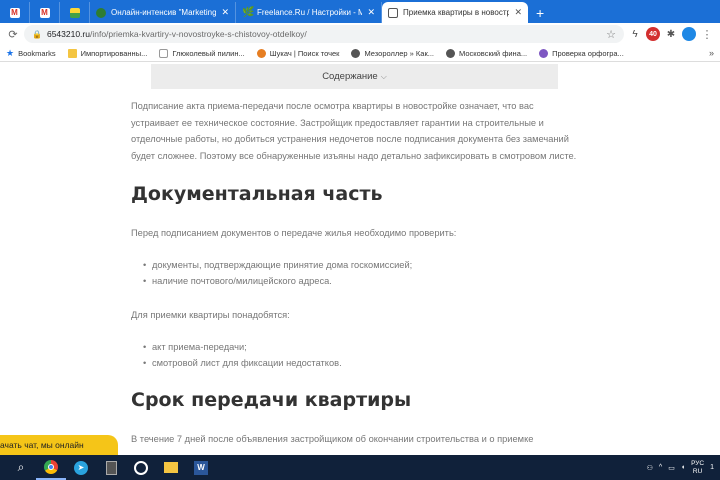 The image size is (720, 480). I want to click on tab-title: Приемка квартиры в новострой, so click(456, 12).